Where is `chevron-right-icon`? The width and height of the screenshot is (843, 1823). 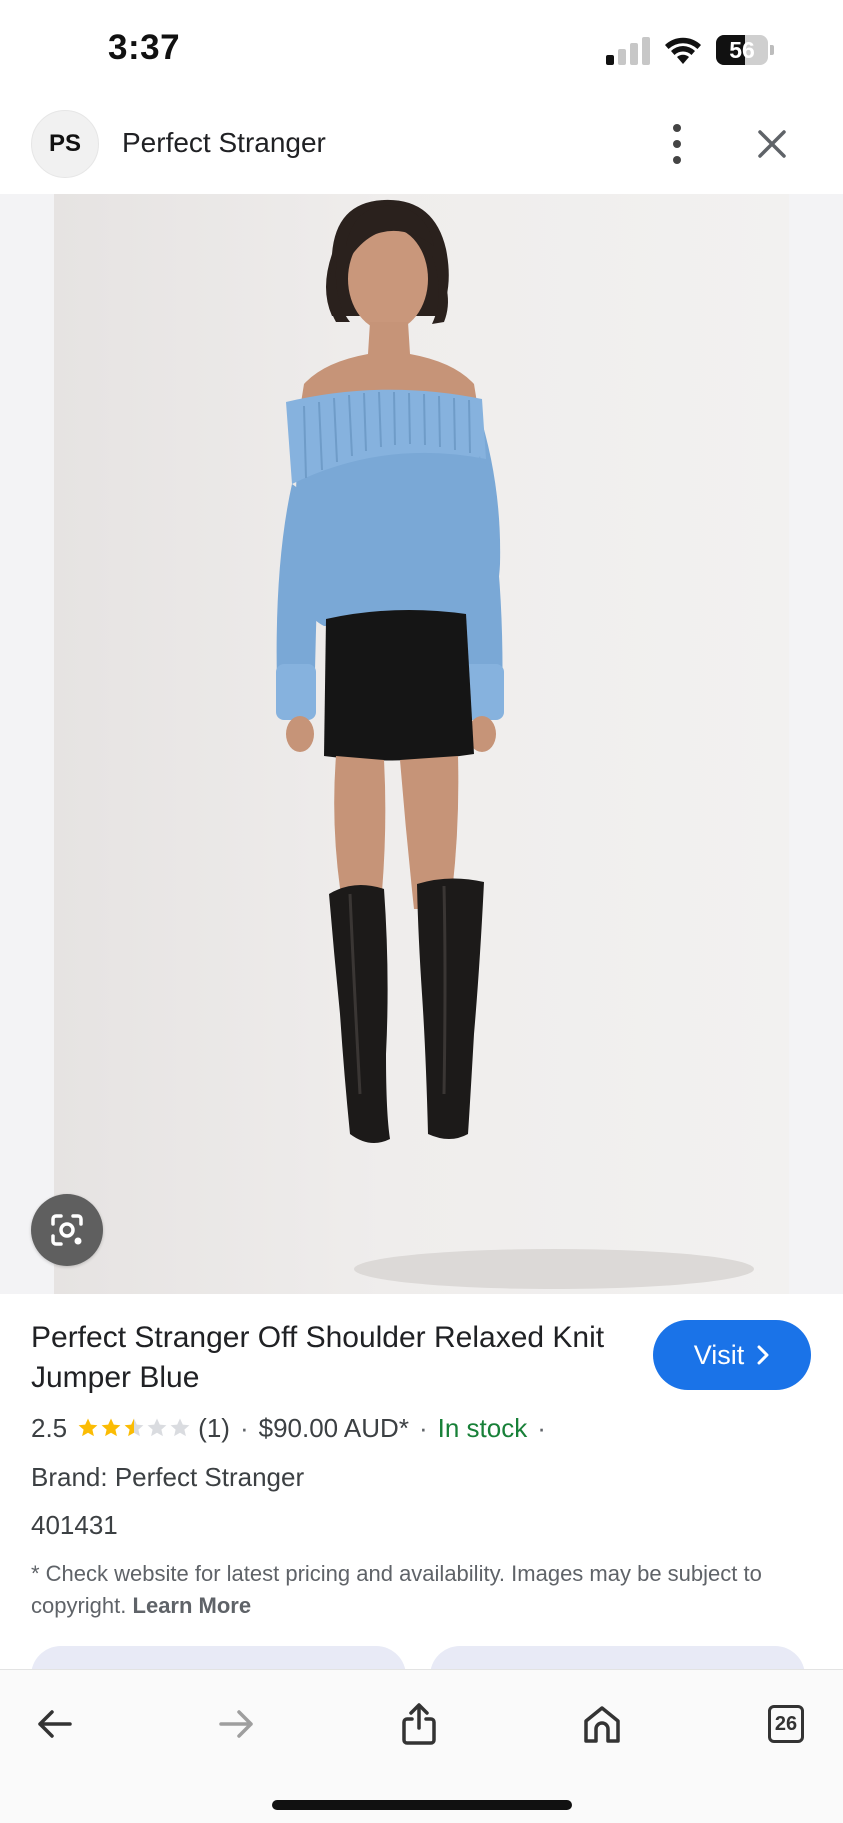 chevron-right-icon is located at coordinates (763, 1355).